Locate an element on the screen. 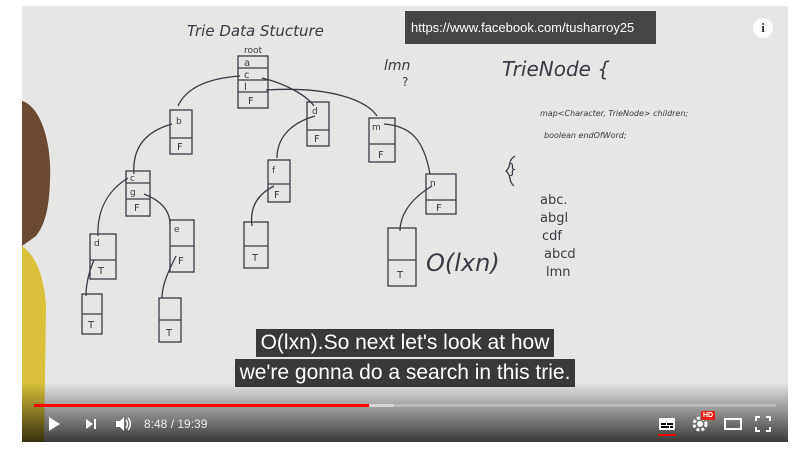 The height and width of the screenshot is (452, 809). board-title: Trie Data Stucture is located at coordinates (255, 31).